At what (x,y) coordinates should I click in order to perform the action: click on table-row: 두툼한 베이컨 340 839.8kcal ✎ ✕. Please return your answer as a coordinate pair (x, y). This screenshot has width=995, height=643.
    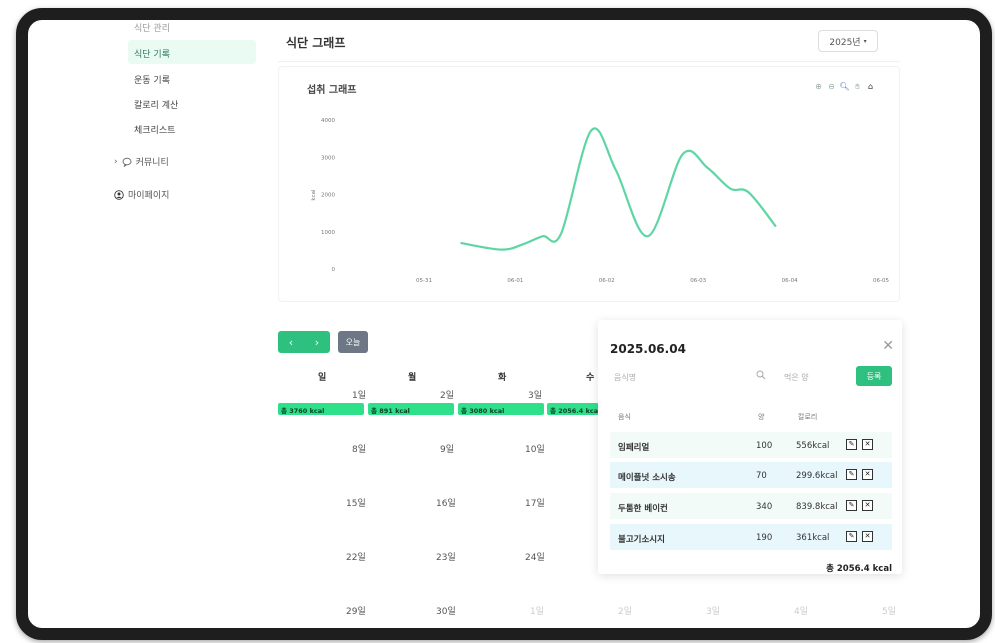
    Looking at the image, I should click on (751, 506).